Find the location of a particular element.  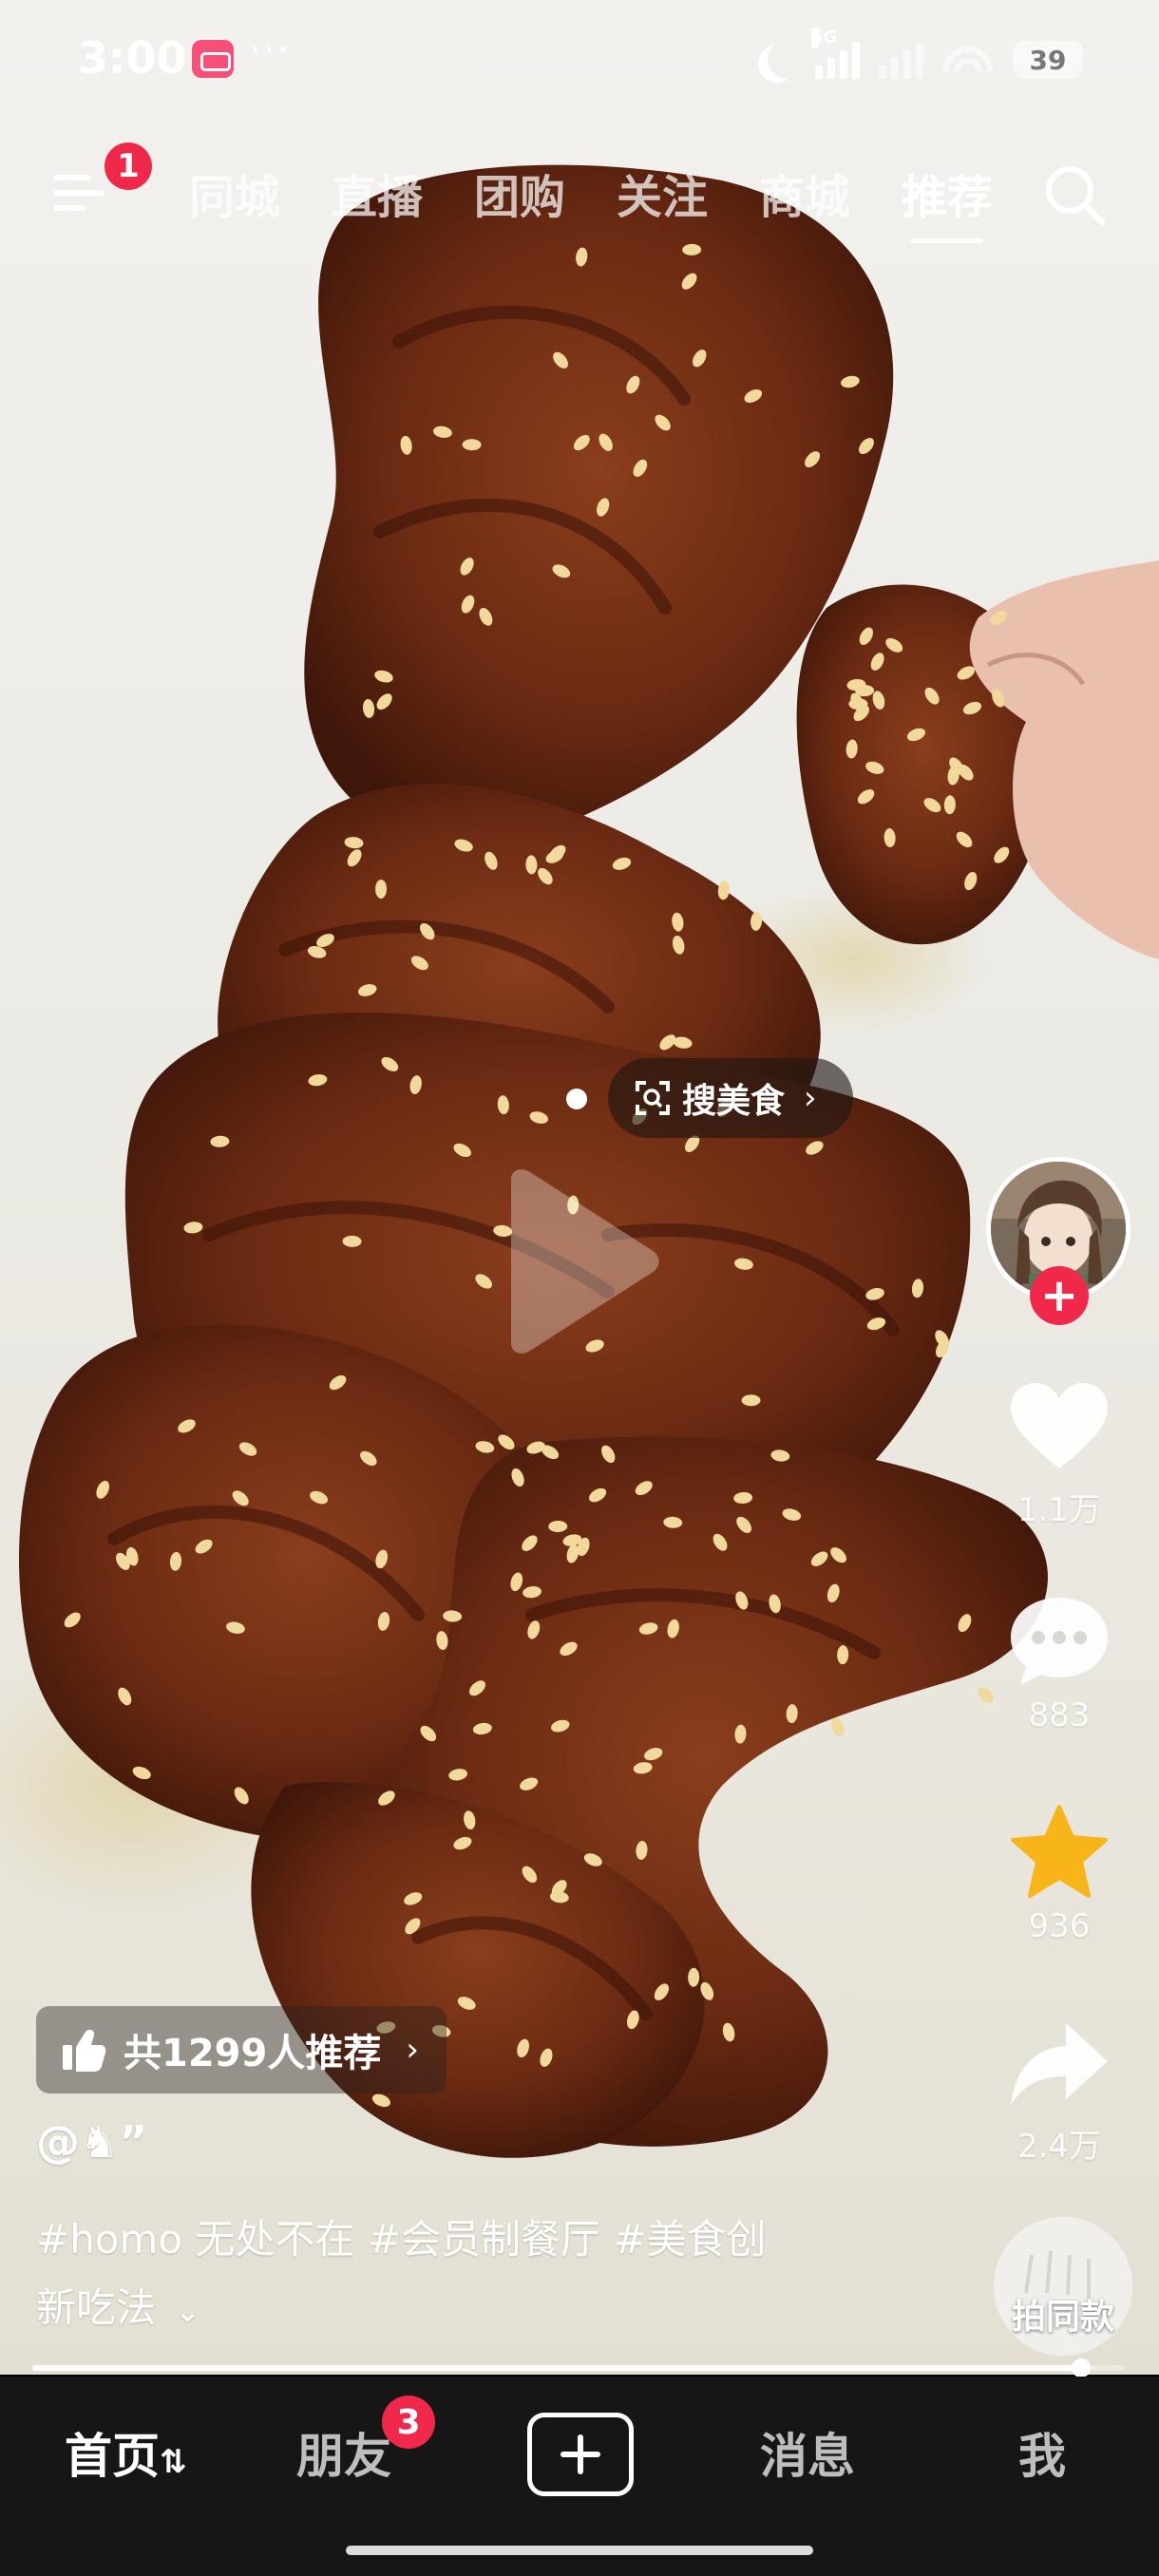

top-nav: 1 同城 直播 团购 关注 商城 推荐 is located at coordinates (579, 194).